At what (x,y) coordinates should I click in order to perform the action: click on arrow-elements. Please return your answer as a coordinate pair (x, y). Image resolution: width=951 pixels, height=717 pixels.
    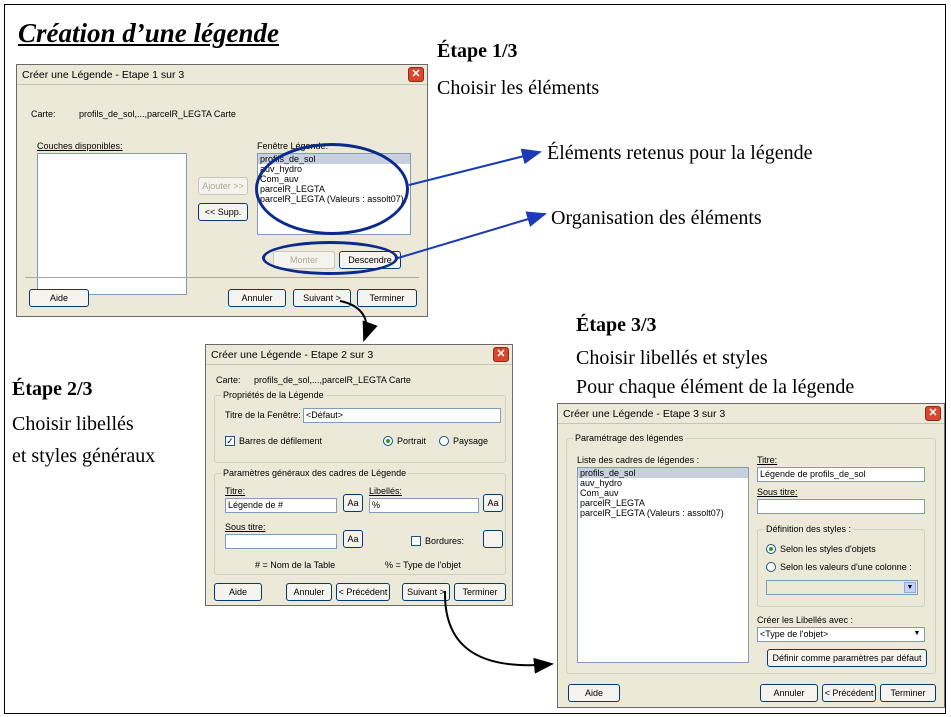
    Looking at the image, I should click on (475, 167).